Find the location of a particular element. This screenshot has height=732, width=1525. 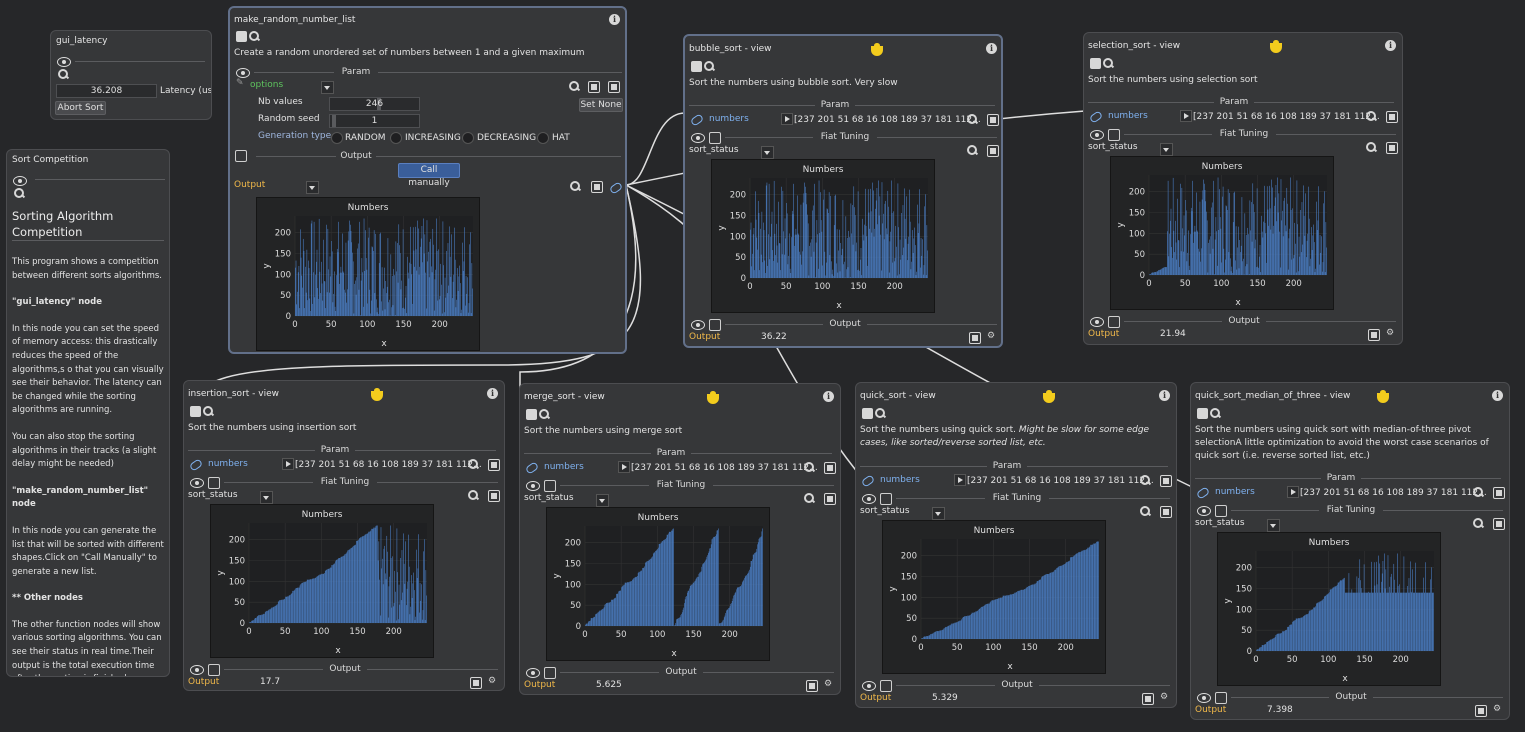

output-dropdown is located at coordinates (312, 187).